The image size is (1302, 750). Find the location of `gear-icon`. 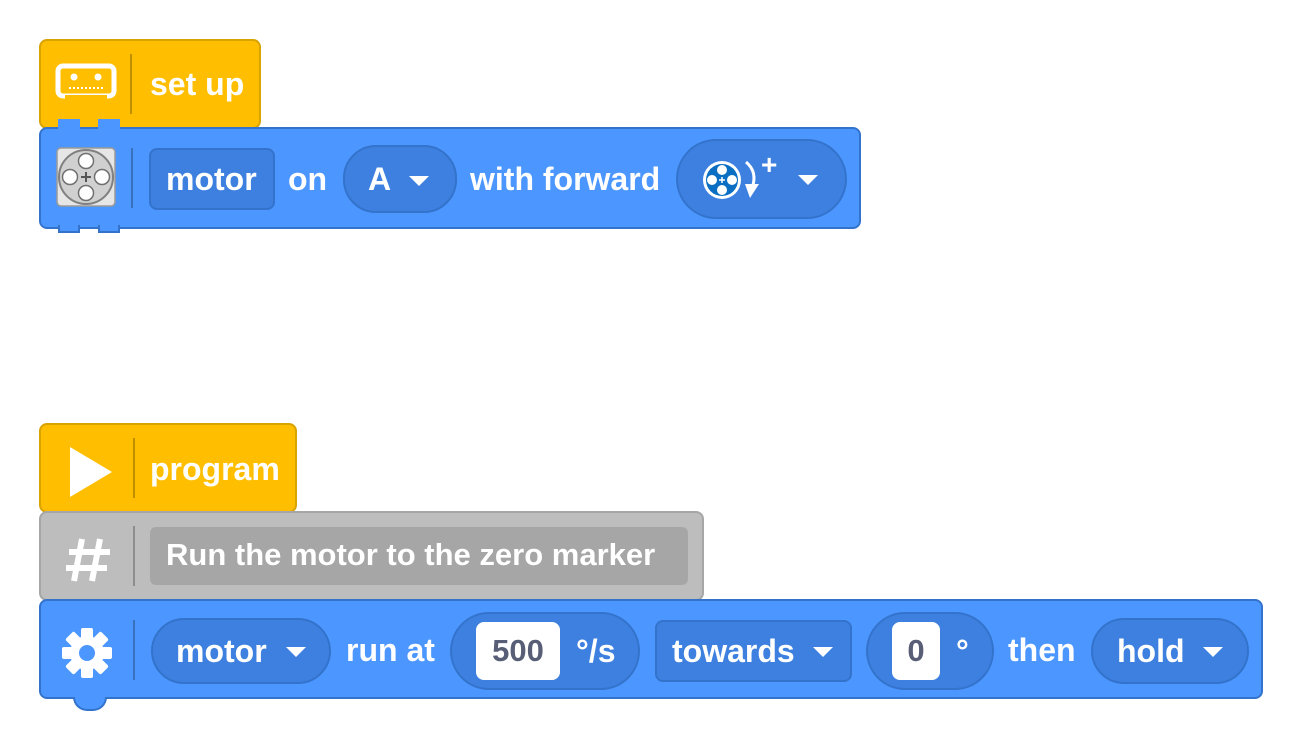

gear-icon is located at coordinates (87, 655).